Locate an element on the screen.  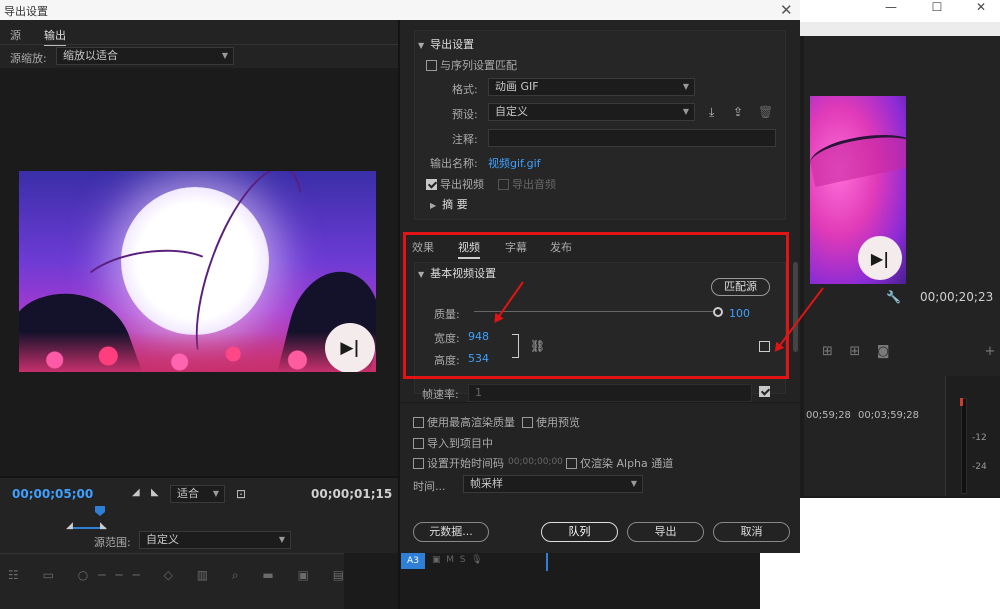
preset-select: 自定义 ▼ is located at coordinates (591, 112).